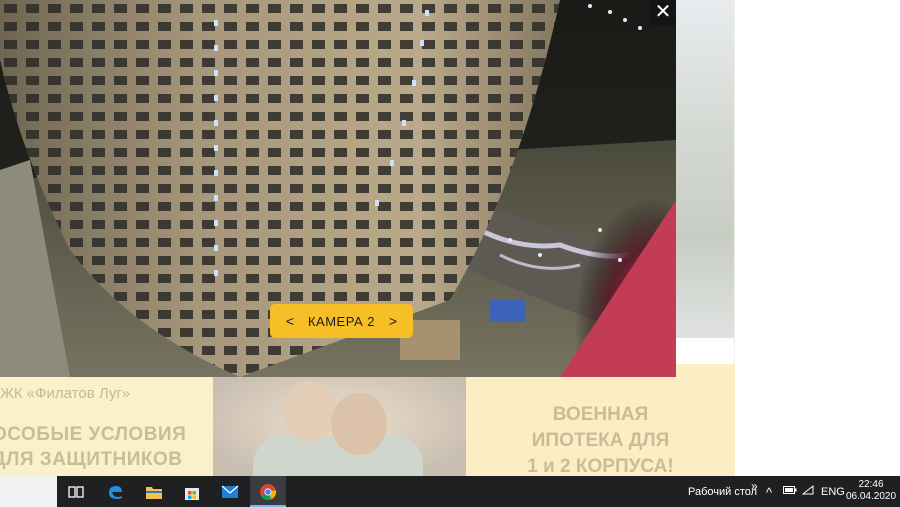 This screenshot has height=507, width=900. Describe the element at coordinates (871, 484) in the screenshot. I see `clock-time: 22:46` at that location.